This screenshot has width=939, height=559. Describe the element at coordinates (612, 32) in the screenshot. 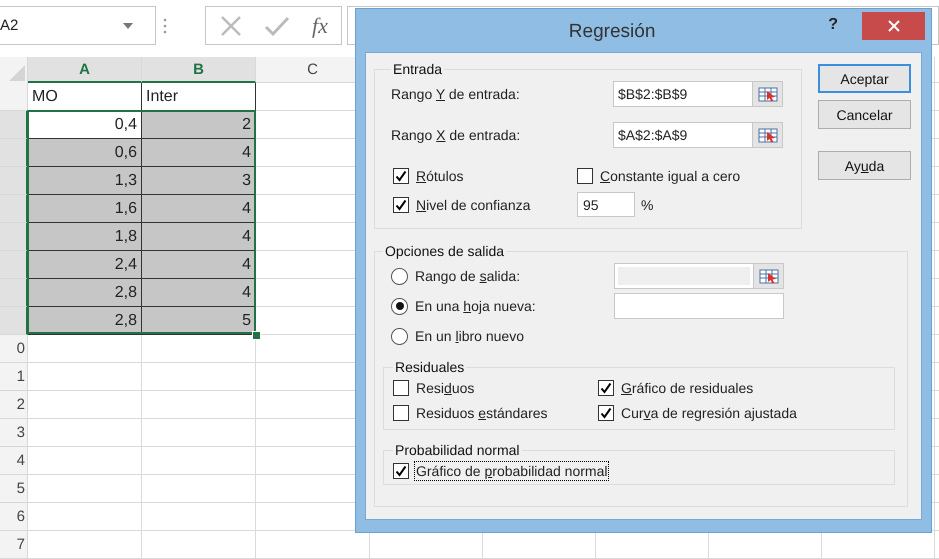

I see `dialog-title: Regresión` at that location.